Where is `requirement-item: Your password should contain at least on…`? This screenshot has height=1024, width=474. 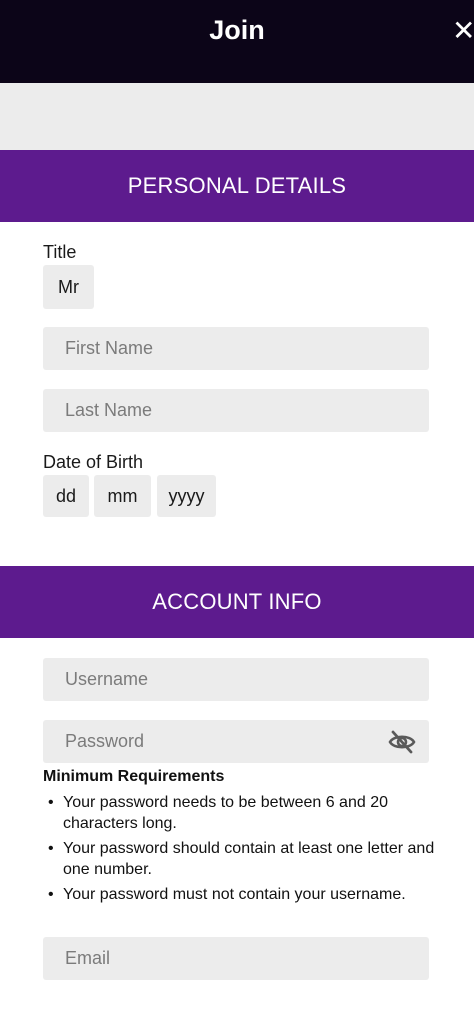
requirement-item: Your password should contain at least on… is located at coordinates (248, 859).